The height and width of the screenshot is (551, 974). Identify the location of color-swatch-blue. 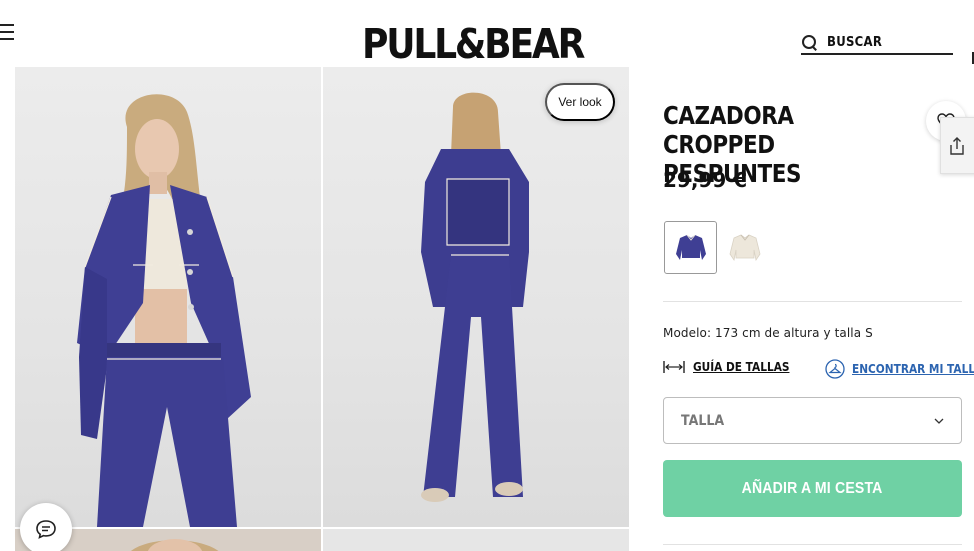
(690, 247).